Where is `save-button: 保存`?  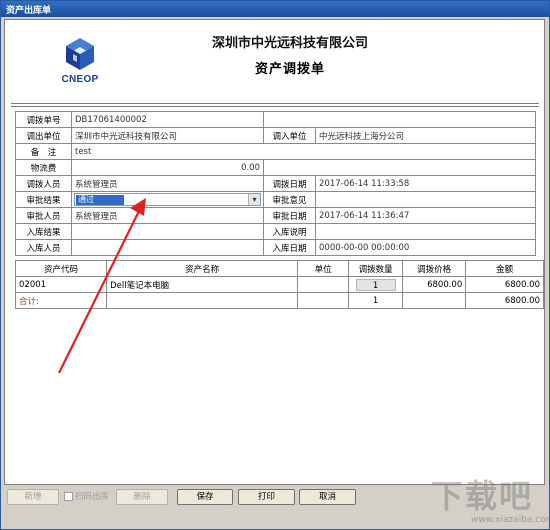 save-button: 保存 is located at coordinates (205, 497).